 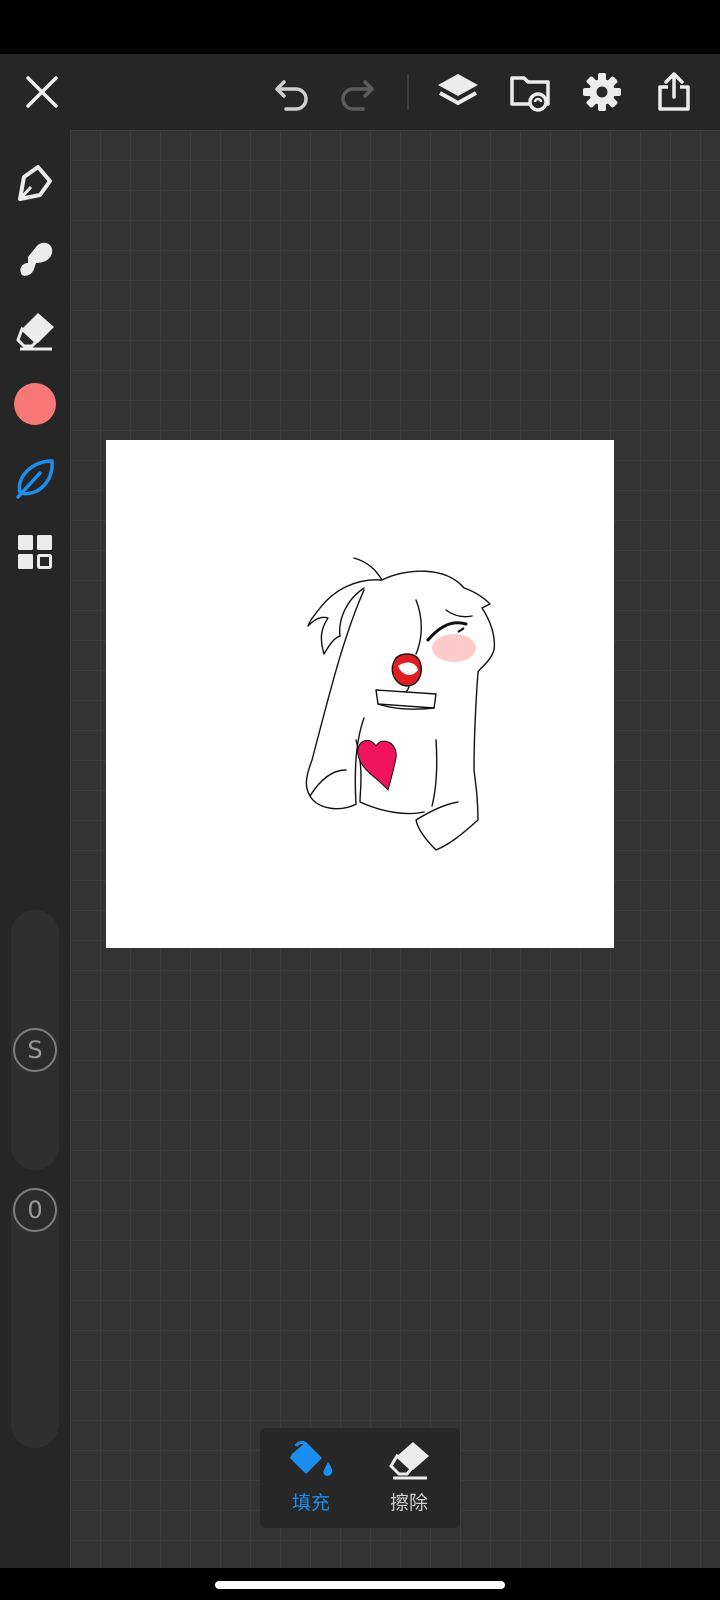 I want to click on top-toolbar, so click(x=360, y=92).